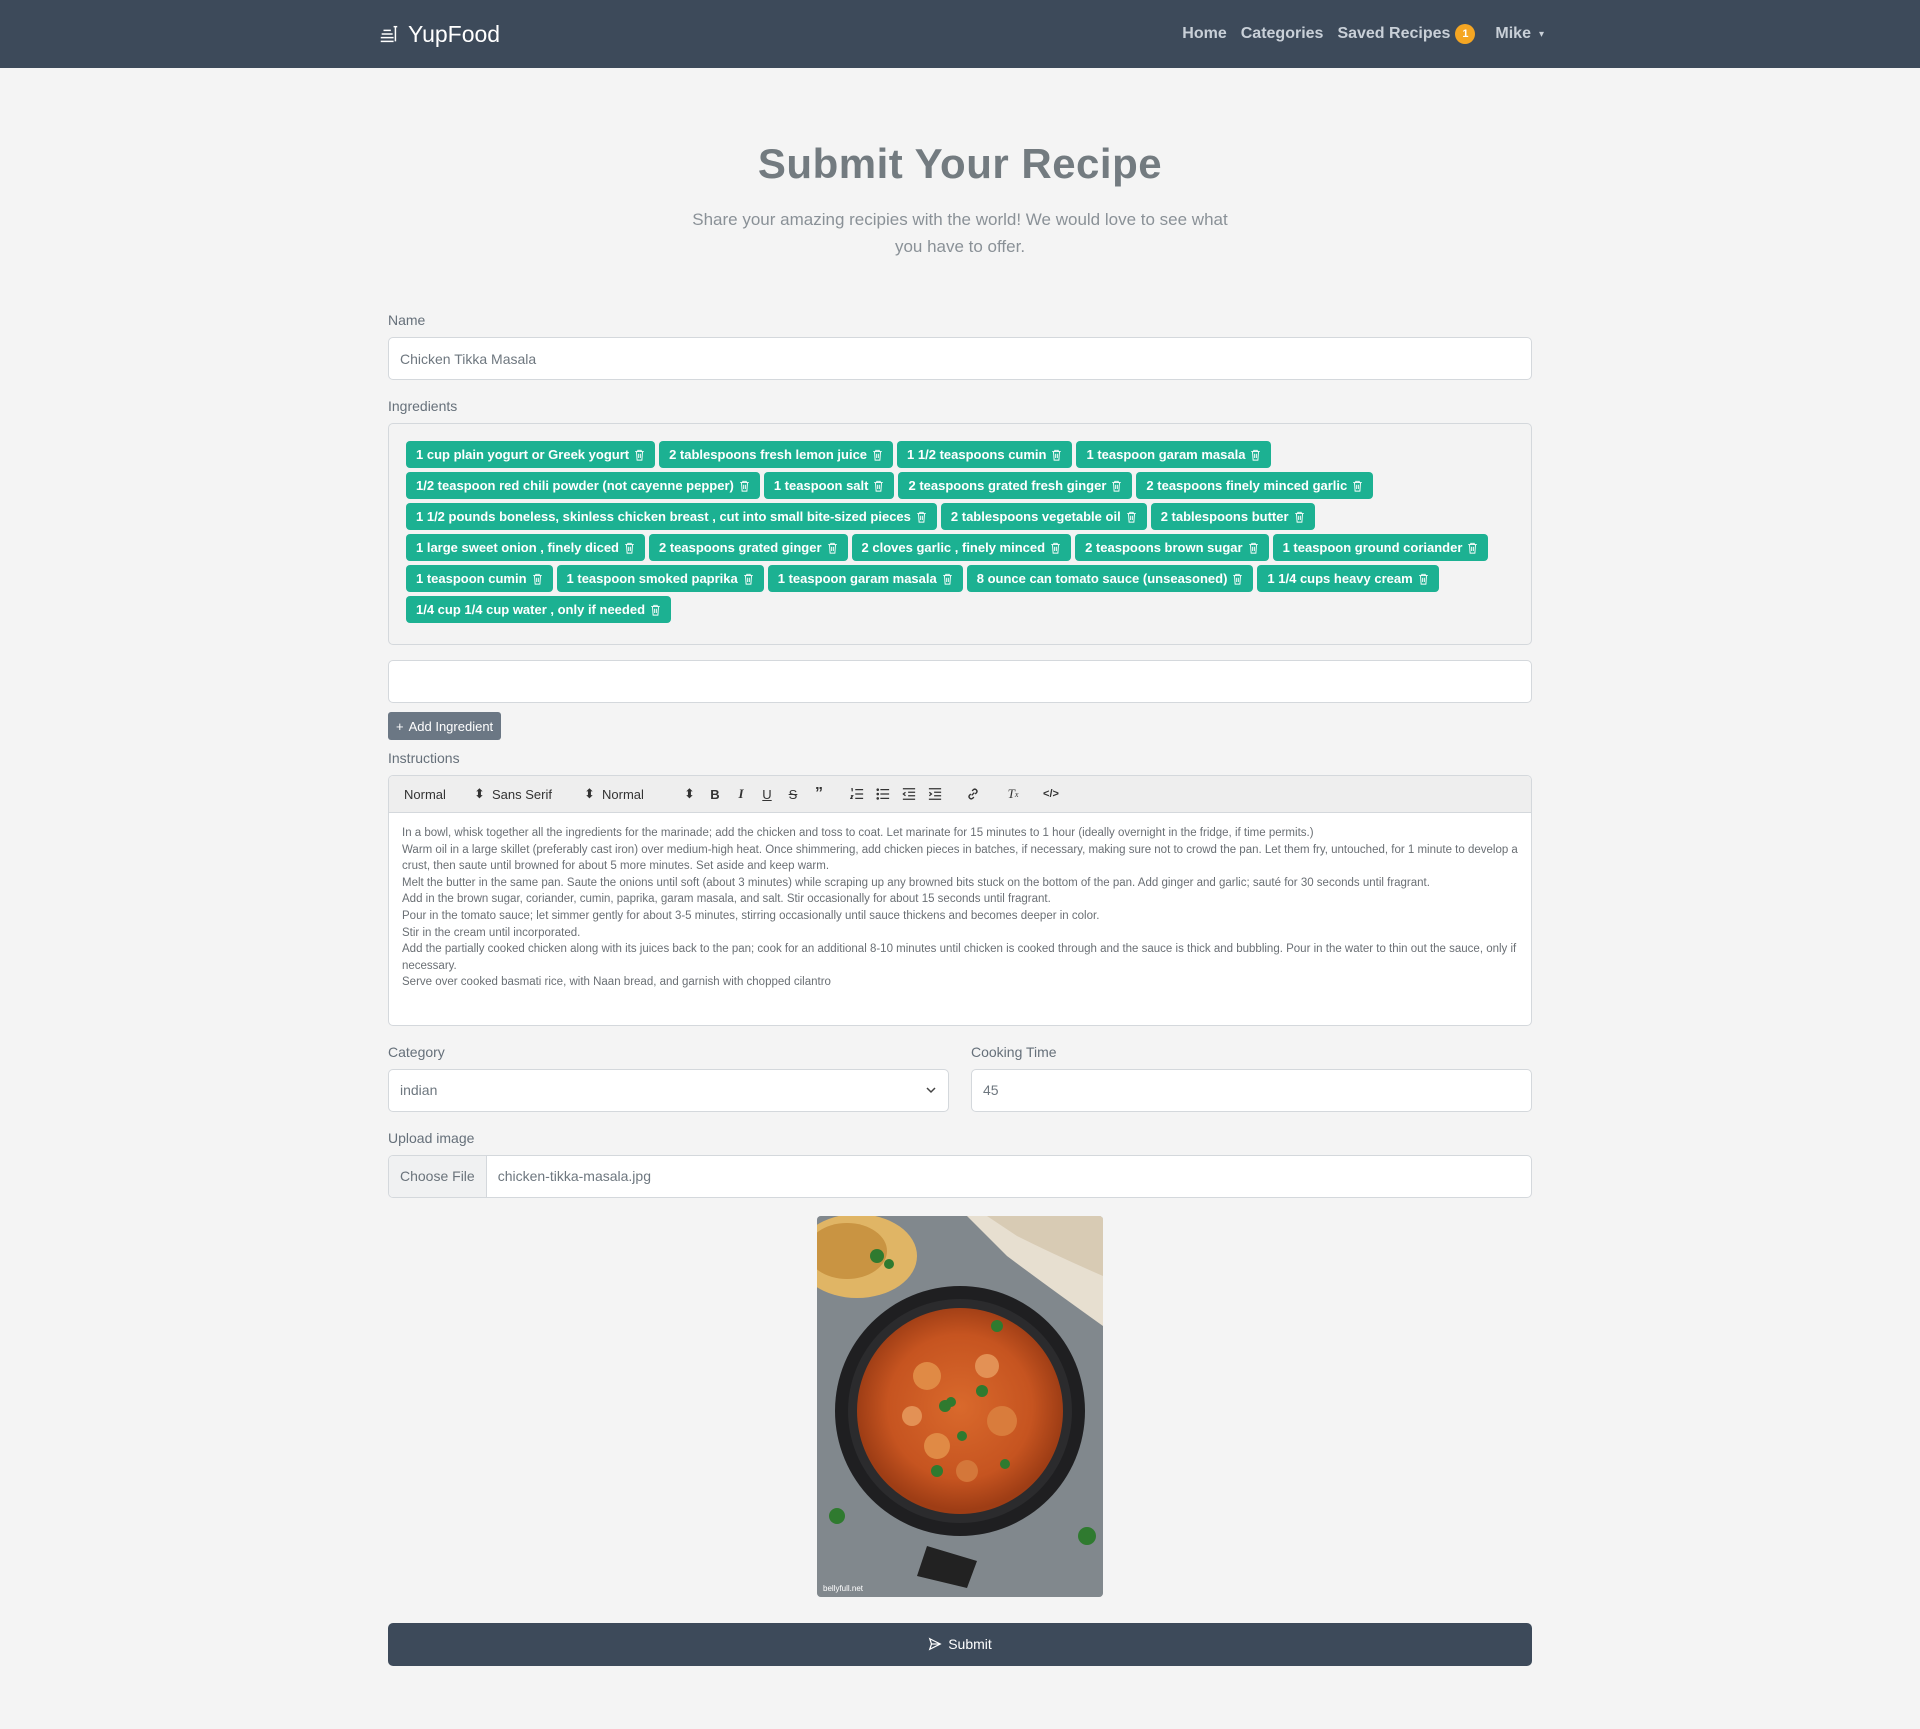  Describe the element at coordinates (431, 1137) in the screenshot. I see `upload-label: Upload image` at that location.